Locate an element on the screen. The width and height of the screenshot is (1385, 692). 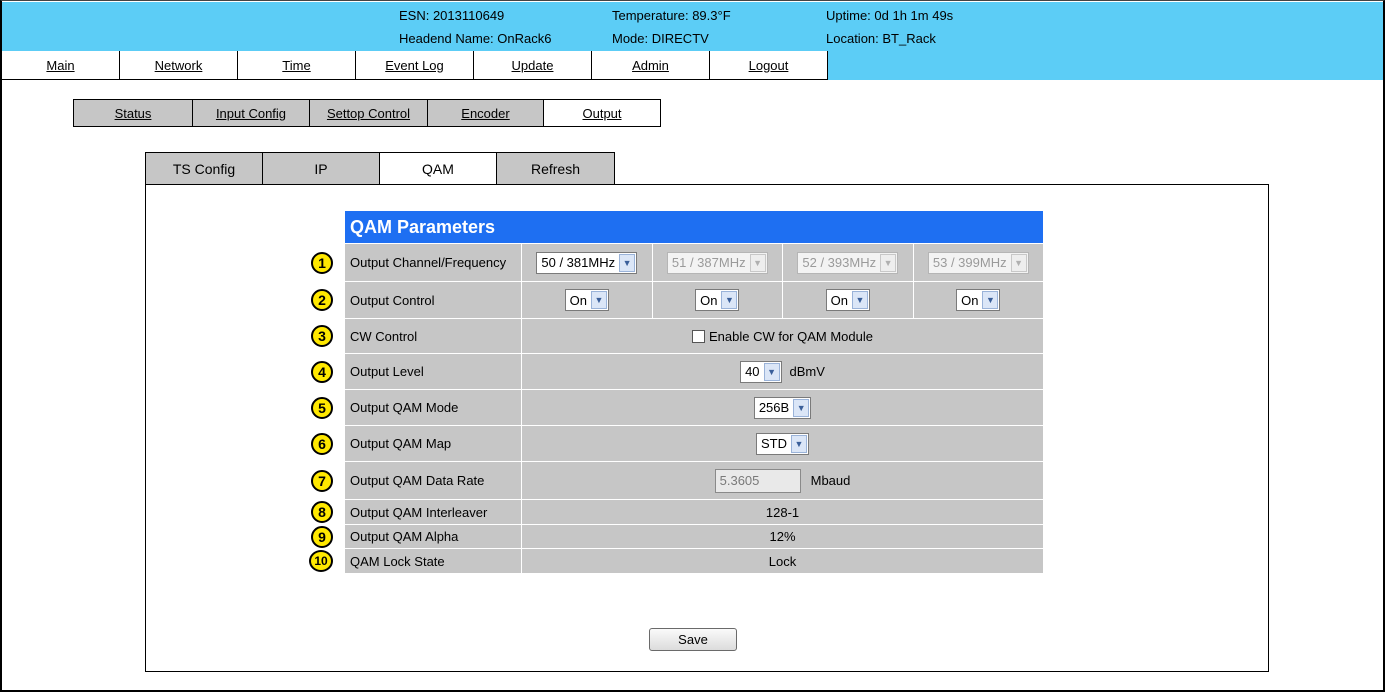
subnav-output: Output is located at coordinates (602, 113).